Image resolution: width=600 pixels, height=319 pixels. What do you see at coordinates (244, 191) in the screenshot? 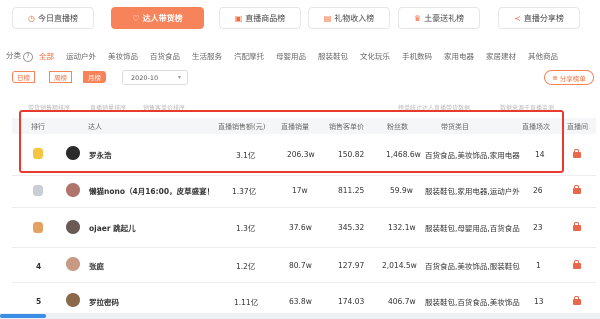
I see `sales-value: 1.37亿` at bounding box center [244, 191].